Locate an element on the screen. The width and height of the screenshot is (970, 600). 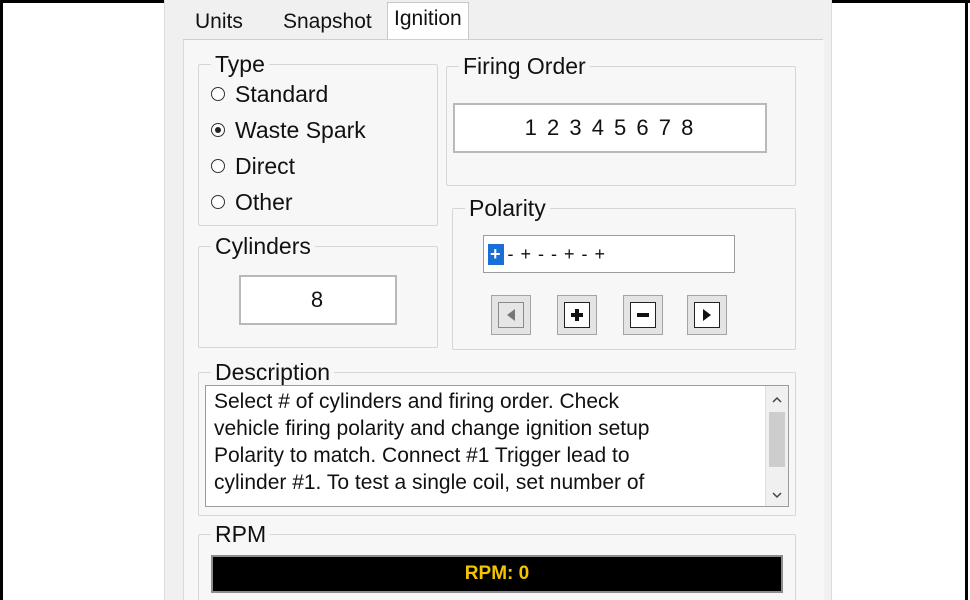
radio-other-indicator is located at coordinates (218, 202).